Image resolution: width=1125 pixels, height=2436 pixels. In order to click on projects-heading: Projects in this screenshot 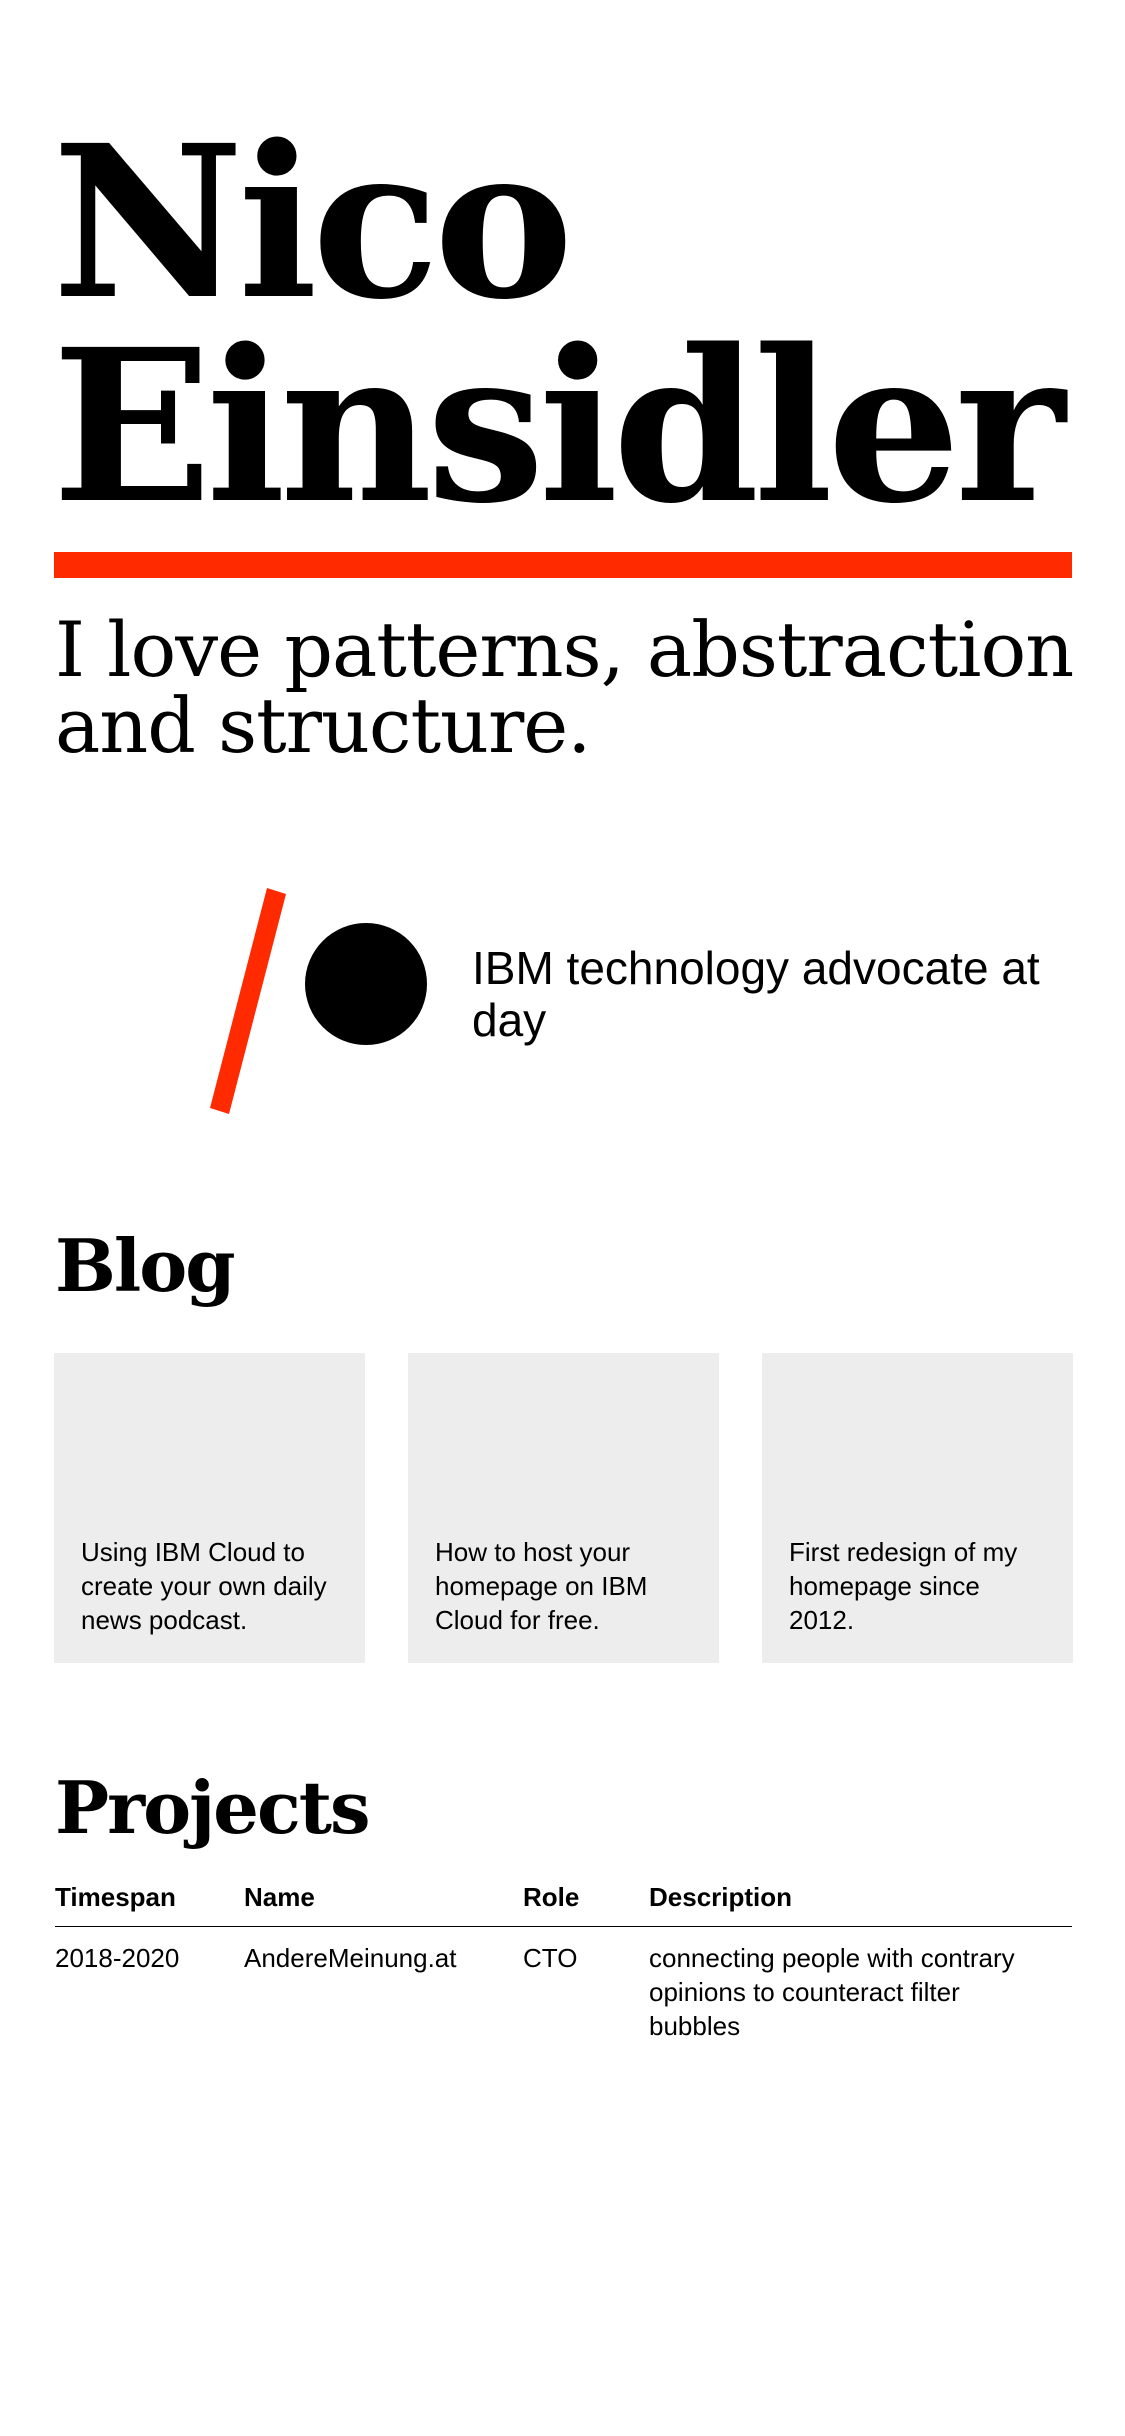, I will do `click(213, 1807)`.